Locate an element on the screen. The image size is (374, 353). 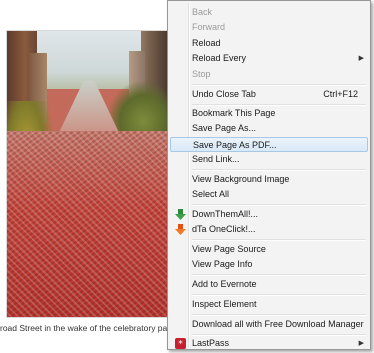
menu-item-lastpass: * LastPass ▶ is located at coordinates (269, 343).